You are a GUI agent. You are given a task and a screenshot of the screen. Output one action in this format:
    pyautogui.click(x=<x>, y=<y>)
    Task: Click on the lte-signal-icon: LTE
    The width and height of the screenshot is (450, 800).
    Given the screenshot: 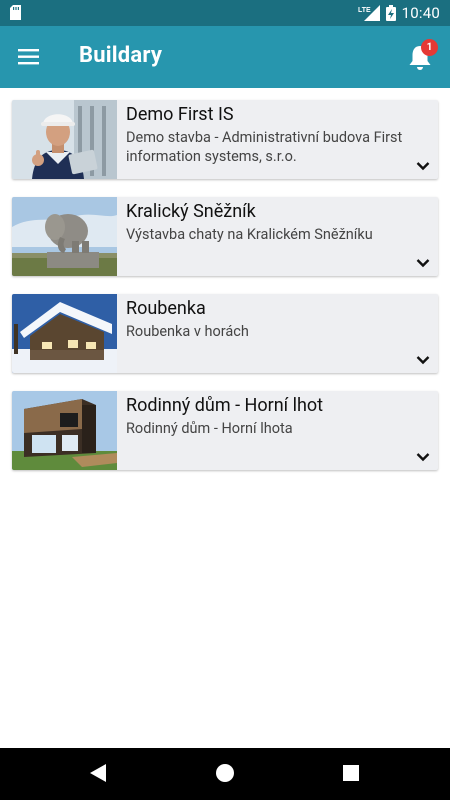 What is the action you would take?
    pyautogui.click(x=369, y=13)
    